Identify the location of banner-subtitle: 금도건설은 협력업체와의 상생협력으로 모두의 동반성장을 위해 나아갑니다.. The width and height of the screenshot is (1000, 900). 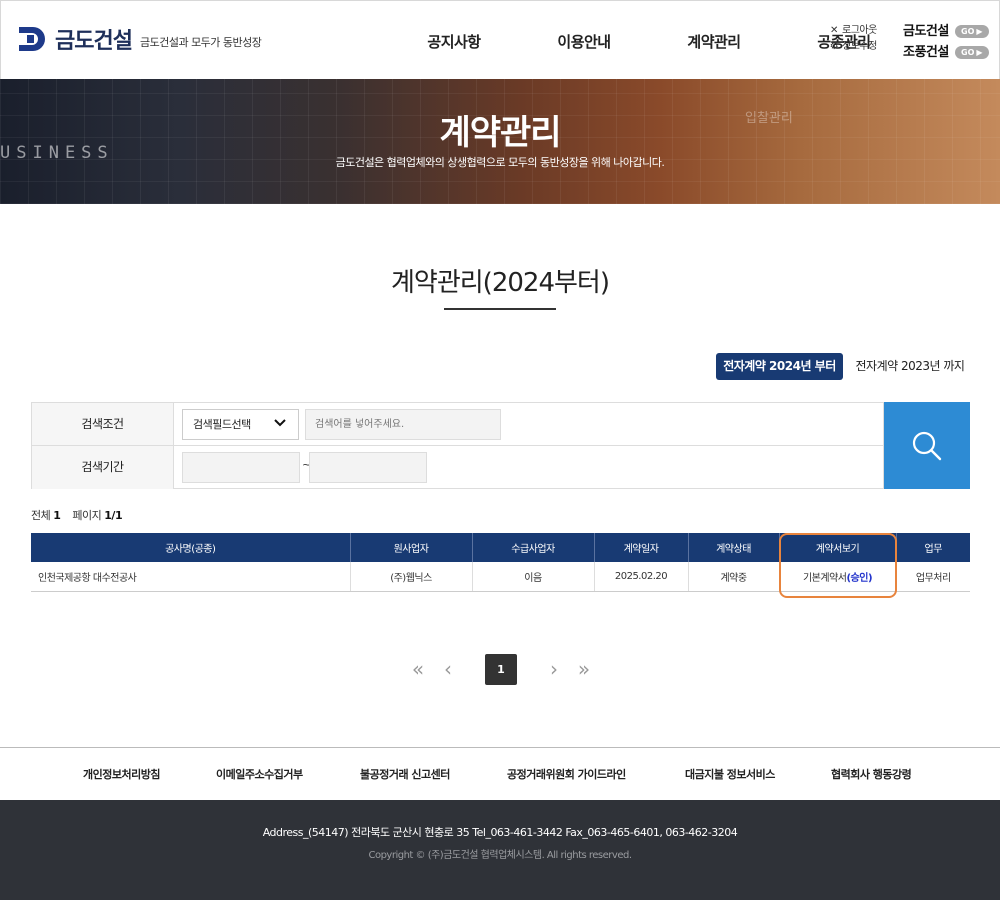
(500, 162).